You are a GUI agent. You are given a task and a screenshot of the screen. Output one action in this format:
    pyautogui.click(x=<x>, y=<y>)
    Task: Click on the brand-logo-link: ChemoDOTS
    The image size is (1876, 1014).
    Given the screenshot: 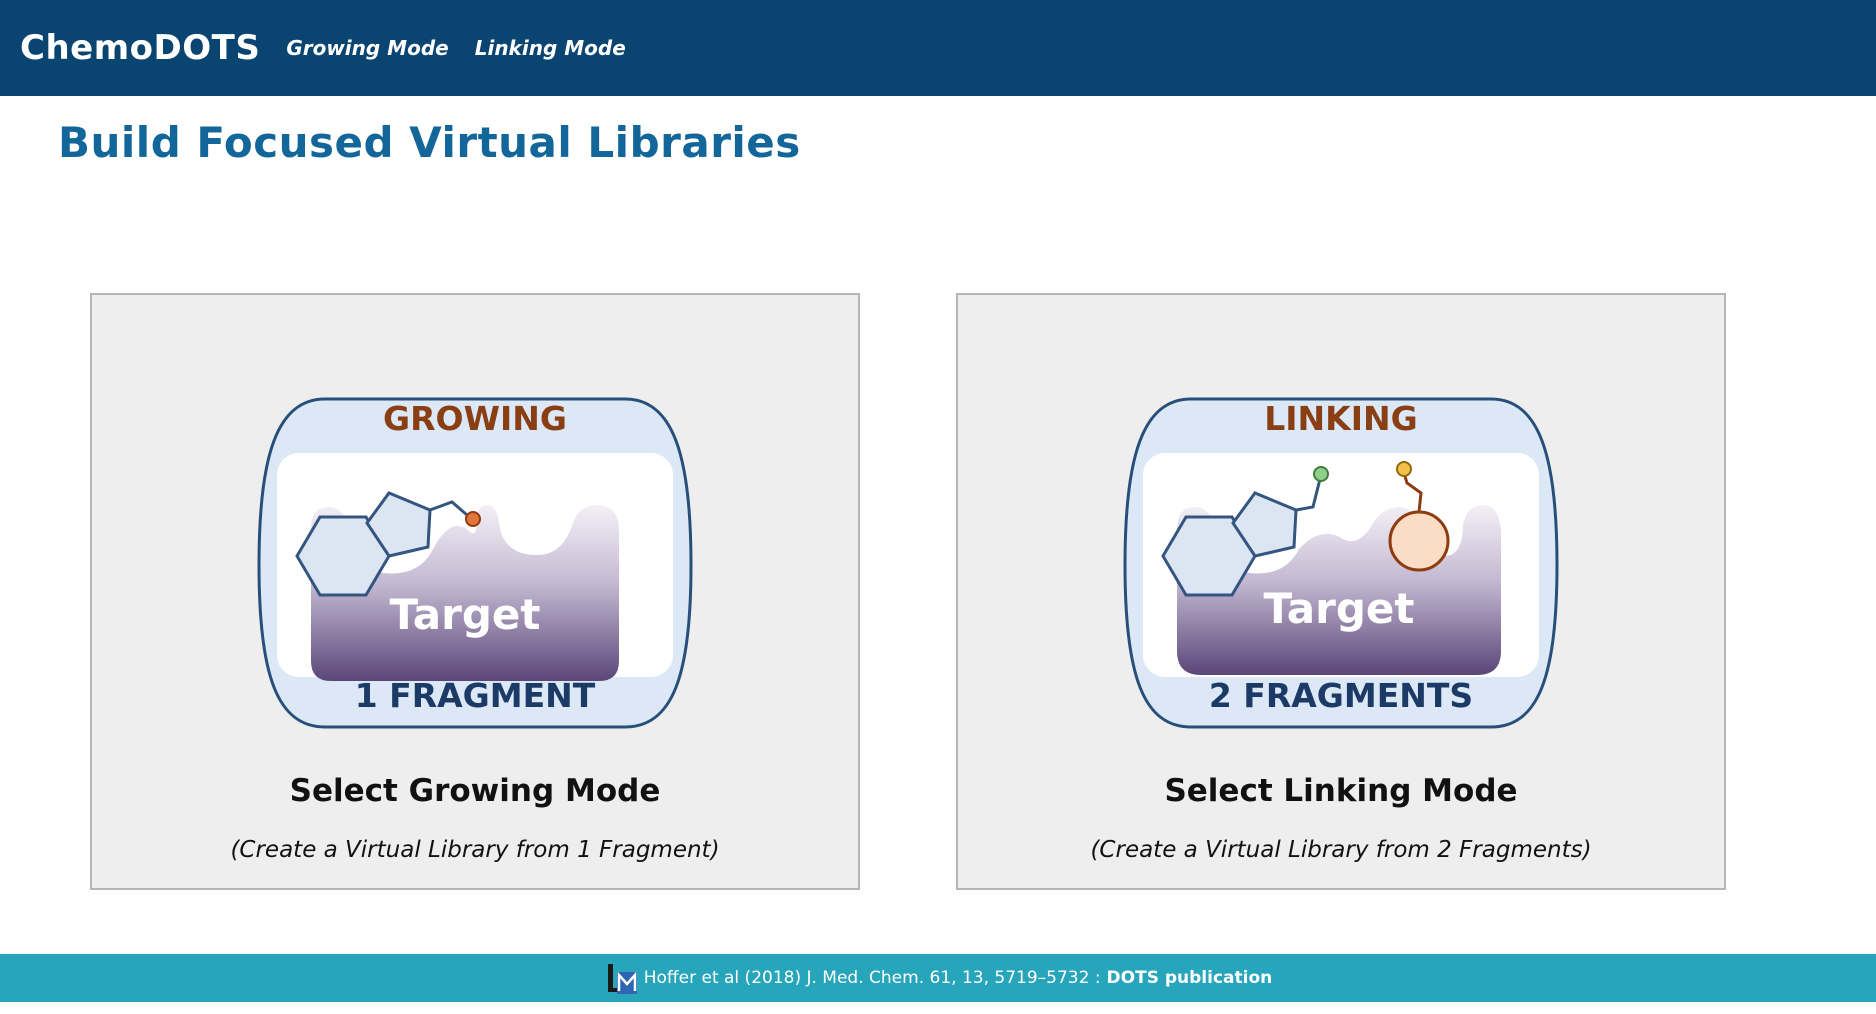 What is the action you would take?
    pyautogui.click(x=140, y=48)
    